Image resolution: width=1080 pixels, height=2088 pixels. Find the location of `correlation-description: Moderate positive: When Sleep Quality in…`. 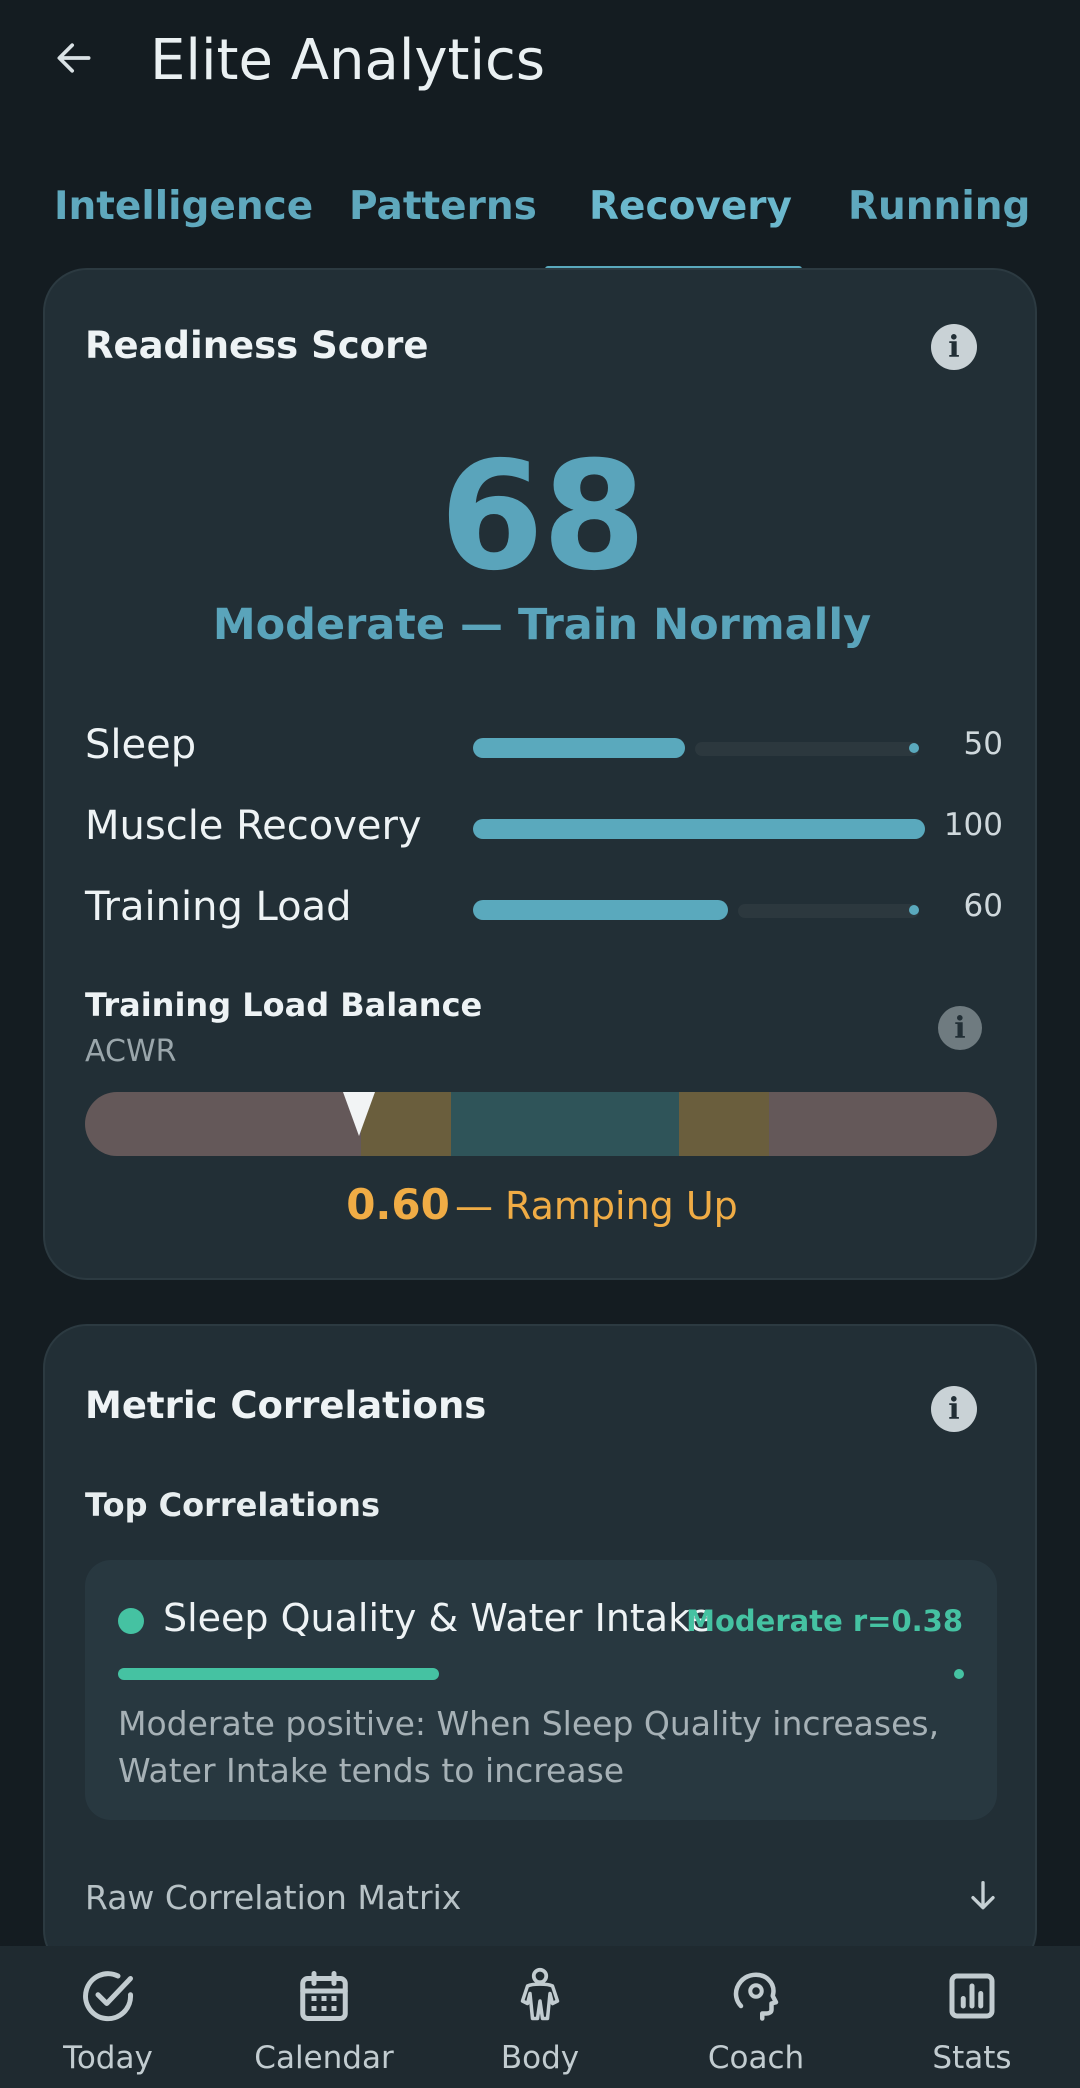

correlation-description: Moderate positive: When Sleep Quality in… is located at coordinates (529, 1747).